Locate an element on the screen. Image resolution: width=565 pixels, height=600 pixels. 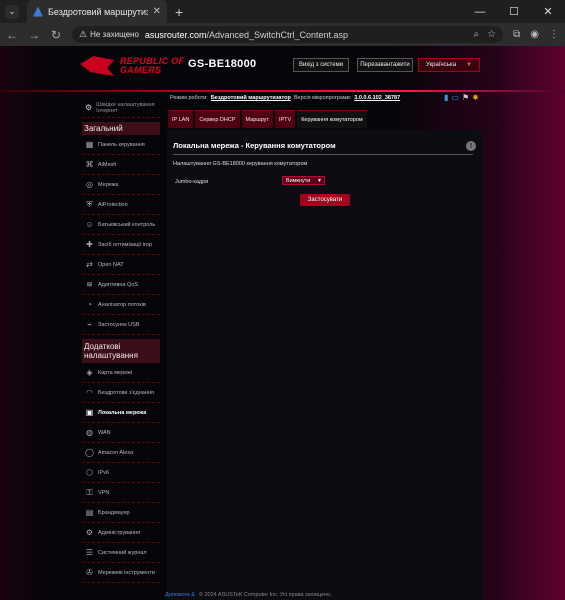
model-name: GS-BE18000 is located at coordinates (222, 64).